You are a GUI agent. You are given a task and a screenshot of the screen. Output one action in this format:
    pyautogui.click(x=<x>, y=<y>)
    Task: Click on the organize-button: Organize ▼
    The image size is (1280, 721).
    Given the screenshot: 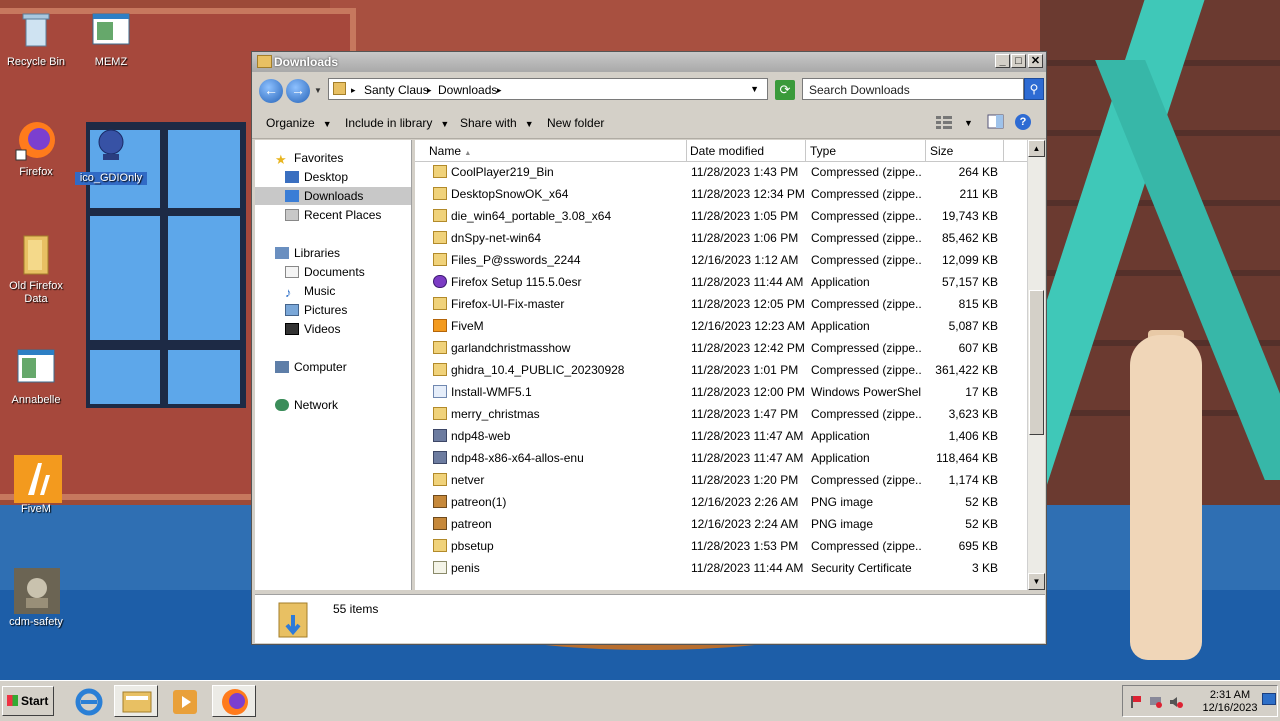 What is the action you would take?
    pyautogui.click(x=299, y=123)
    